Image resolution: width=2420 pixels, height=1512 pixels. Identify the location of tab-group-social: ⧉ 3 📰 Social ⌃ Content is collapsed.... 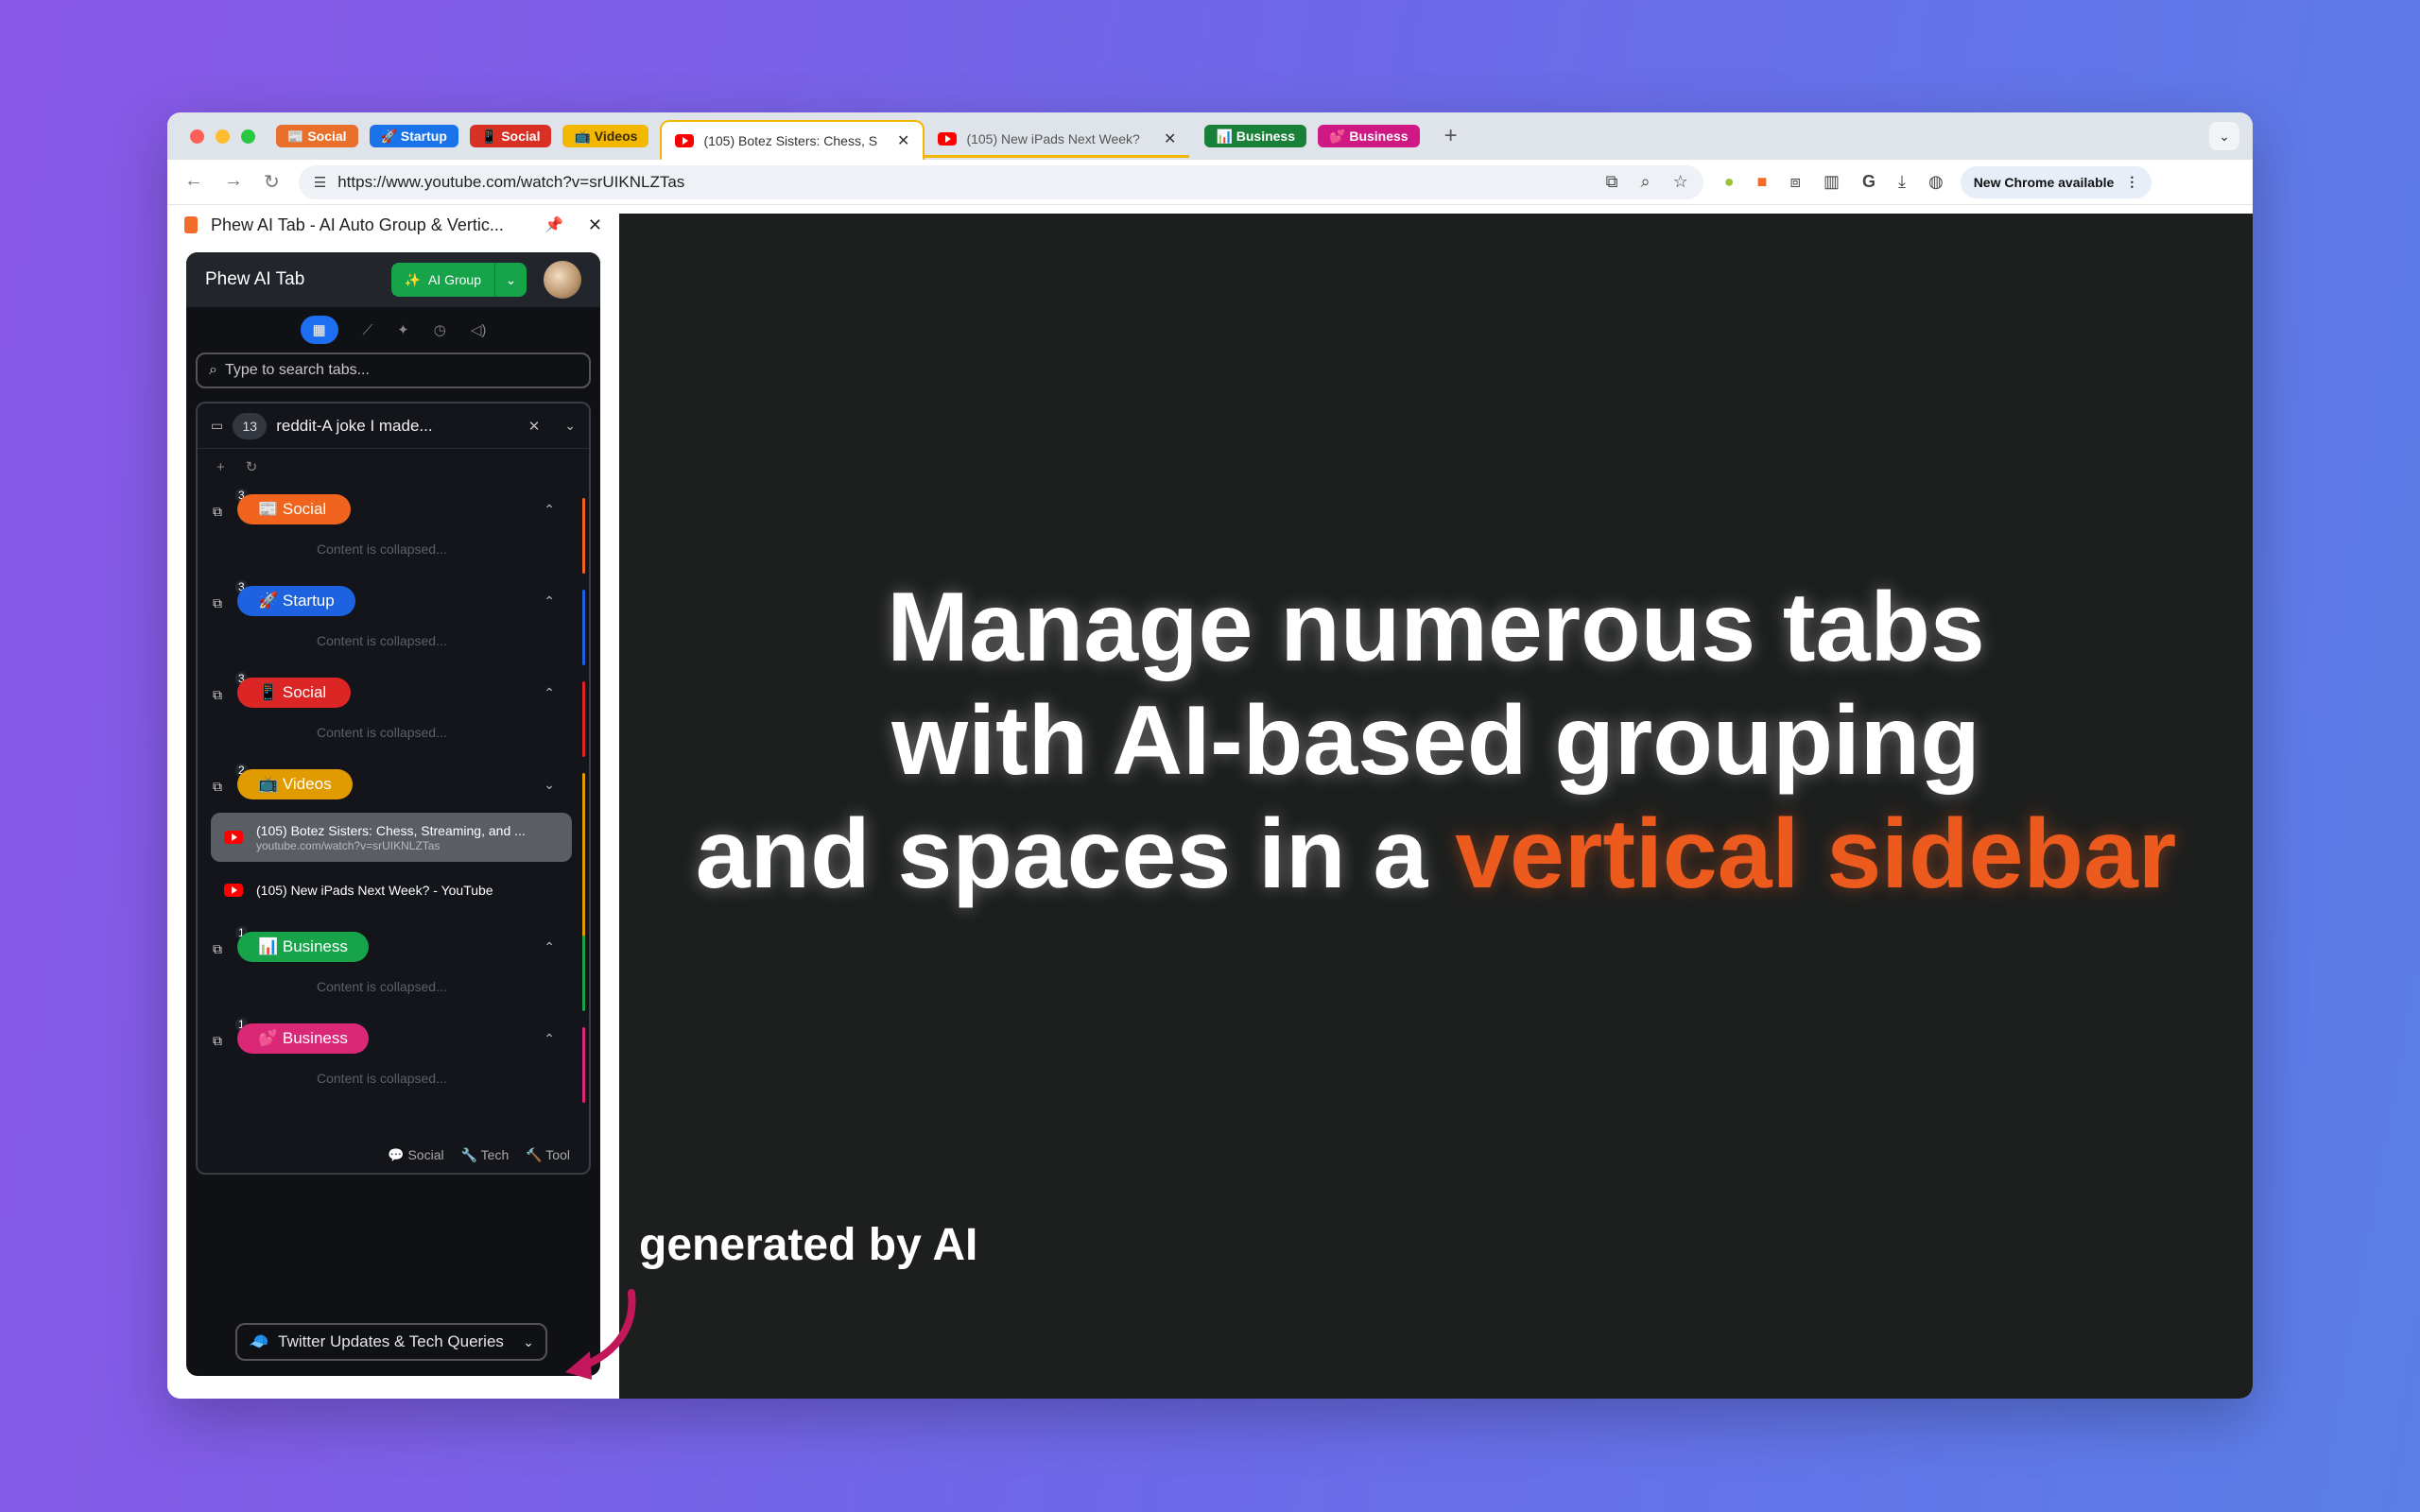
(393, 530).